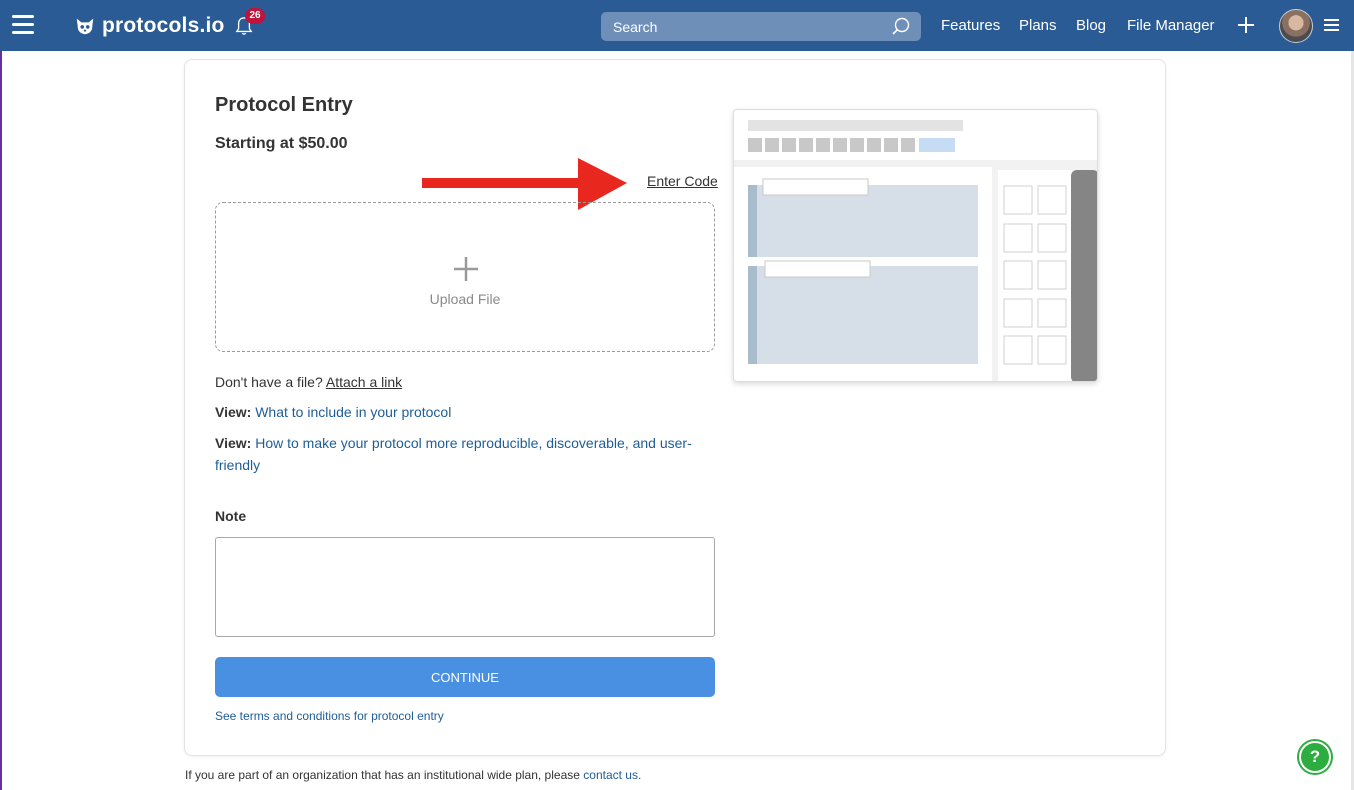 This screenshot has width=1354, height=790. I want to click on search-box: Search, so click(761, 26).